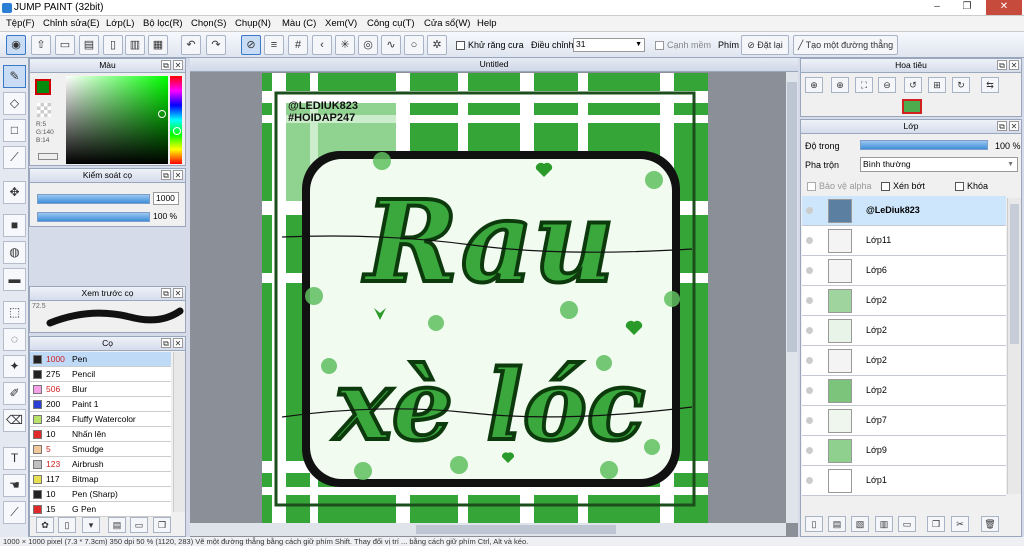 The height and width of the screenshot is (546, 1024). What do you see at coordinates (14, 485) in the screenshot?
I see `hand-tool-icon: ☚` at bounding box center [14, 485].